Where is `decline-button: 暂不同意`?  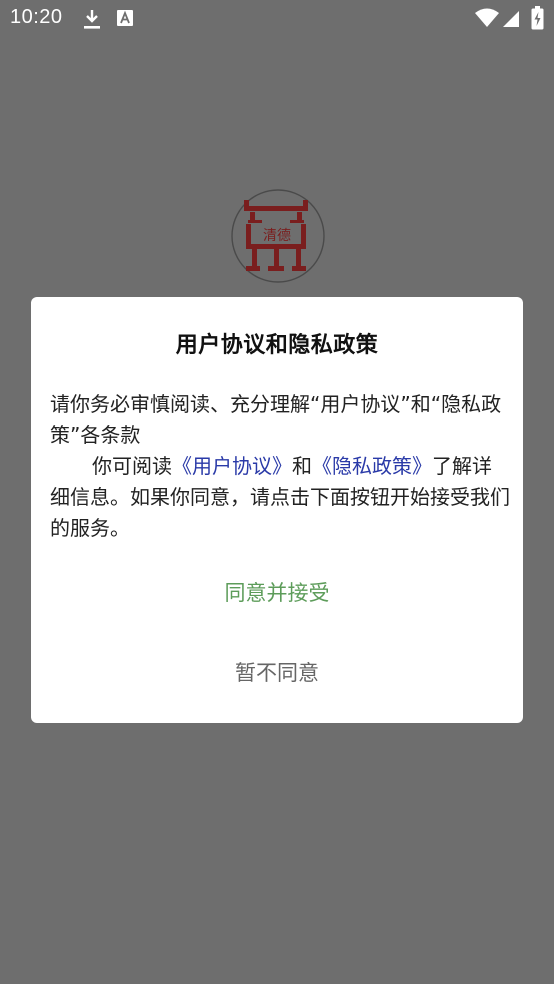
decline-button: 暂不同意 is located at coordinates (277, 672).